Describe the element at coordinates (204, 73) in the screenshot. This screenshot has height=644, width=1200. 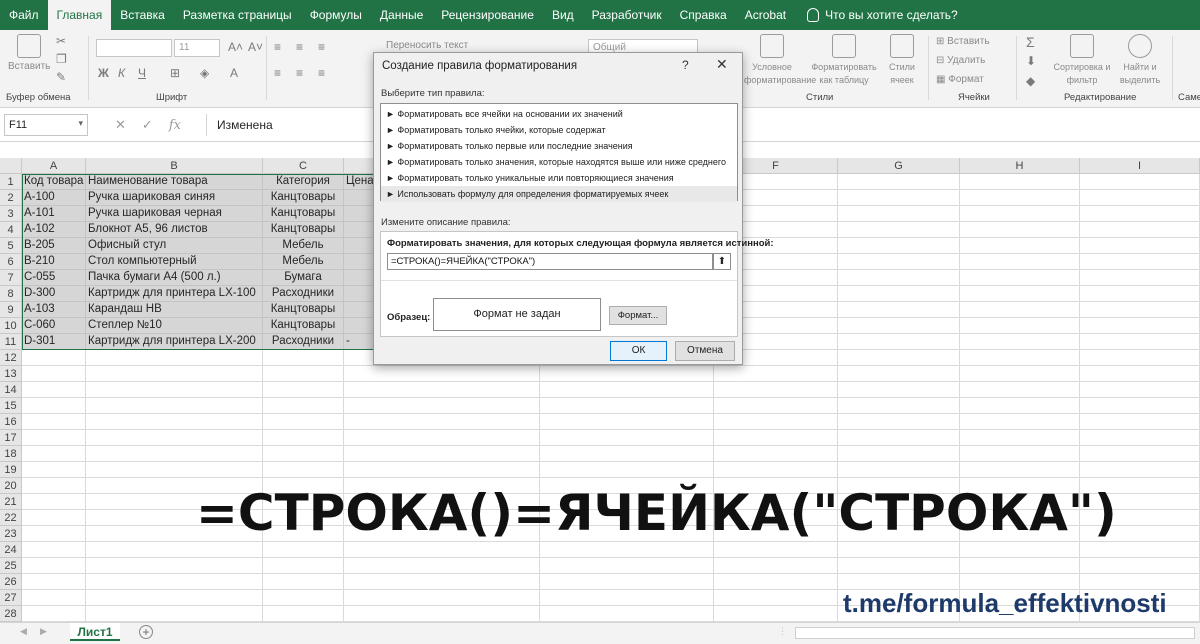
I see `fill-color-icon: ◈` at that location.